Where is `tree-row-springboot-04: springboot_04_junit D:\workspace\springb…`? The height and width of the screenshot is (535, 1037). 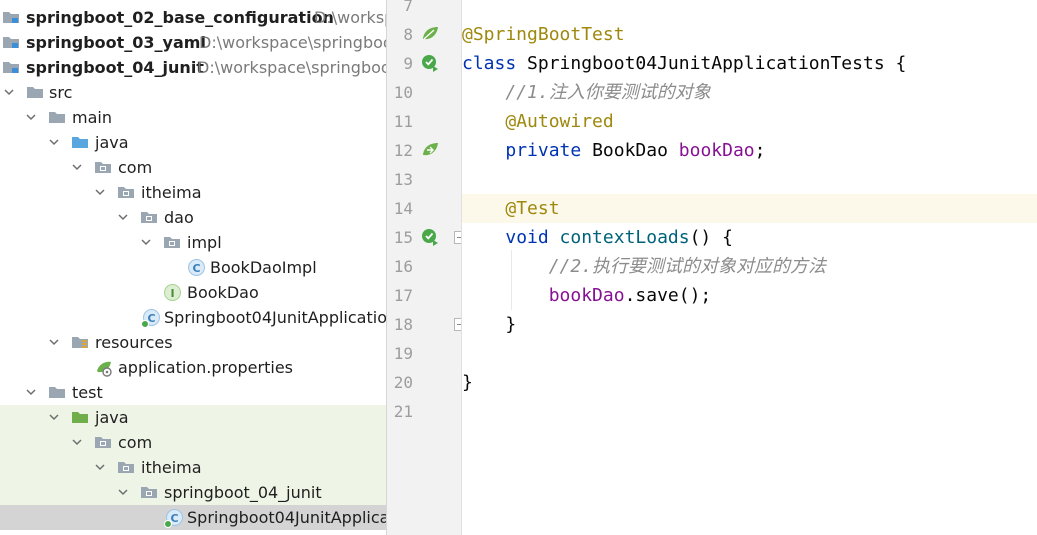 tree-row-springboot-04: springboot_04_junit D:\workspace\springb… is located at coordinates (193, 67).